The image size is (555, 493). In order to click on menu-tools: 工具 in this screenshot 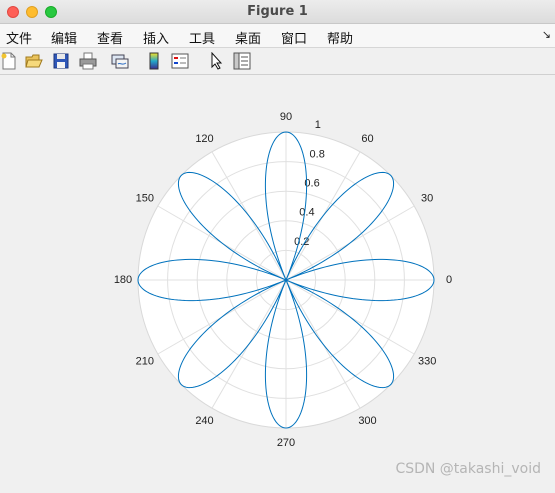, I will do `click(202, 37)`.